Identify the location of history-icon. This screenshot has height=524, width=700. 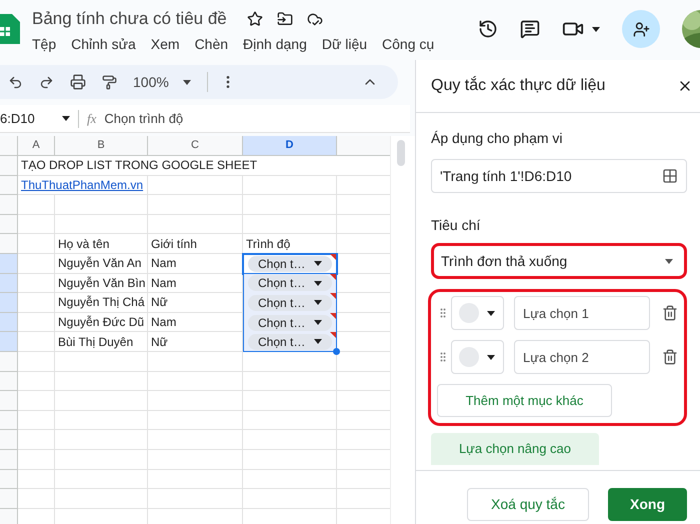
(488, 29).